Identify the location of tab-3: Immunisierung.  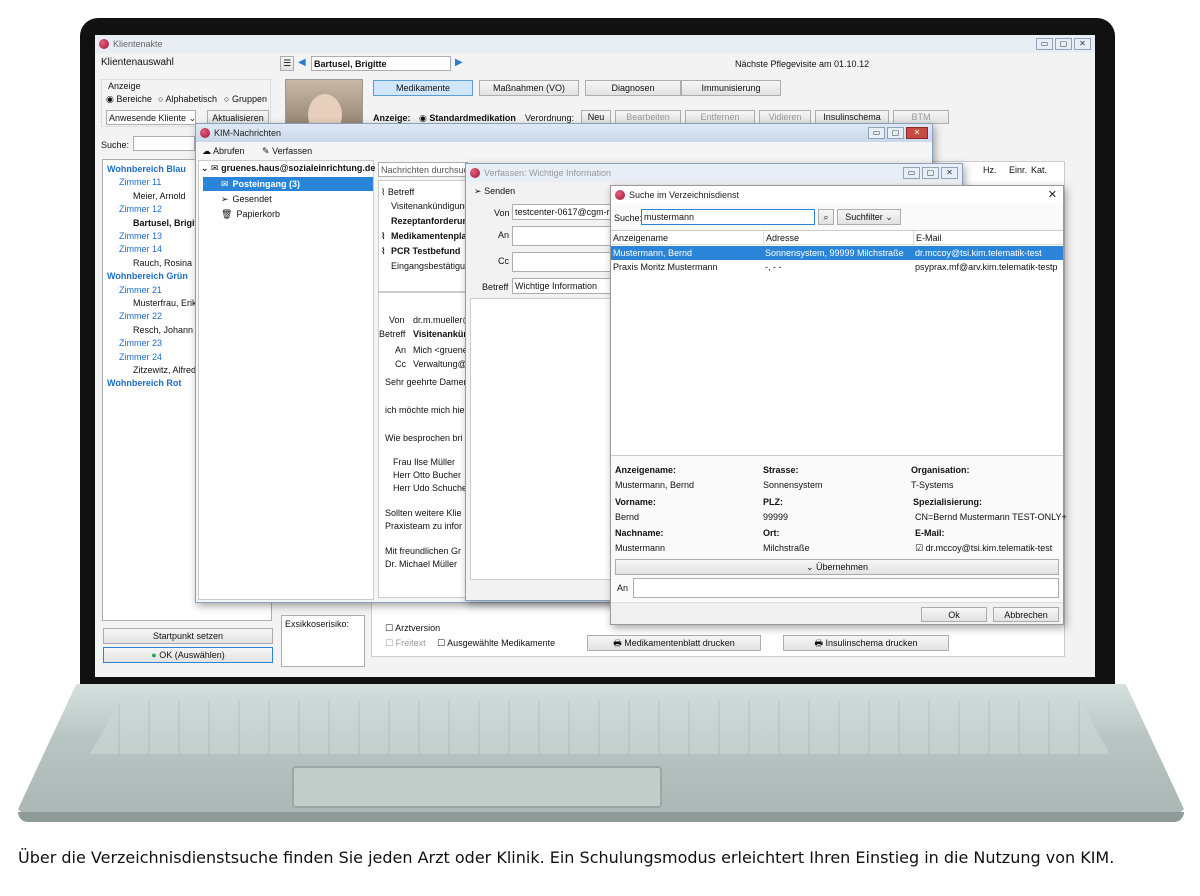
(731, 88).